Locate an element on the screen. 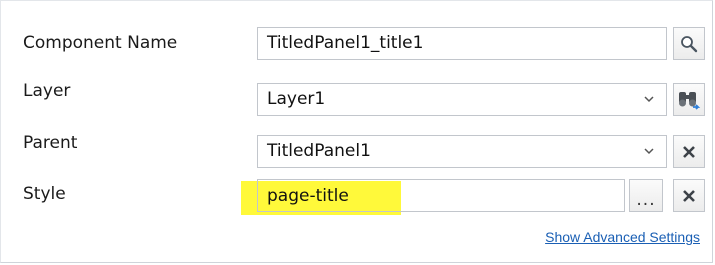 Image resolution: width=715 pixels, height=265 pixels. clear-style-button is located at coordinates (689, 195).